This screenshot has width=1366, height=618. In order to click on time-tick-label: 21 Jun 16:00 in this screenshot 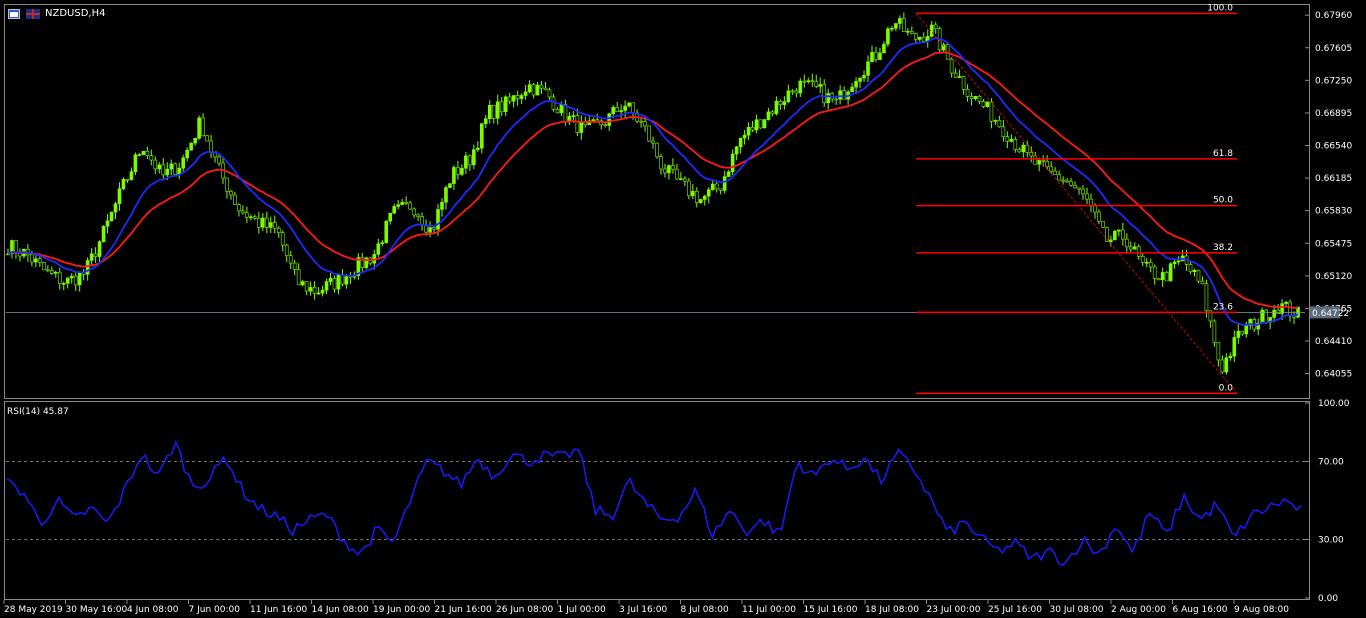, I will do `click(463, 610)`.